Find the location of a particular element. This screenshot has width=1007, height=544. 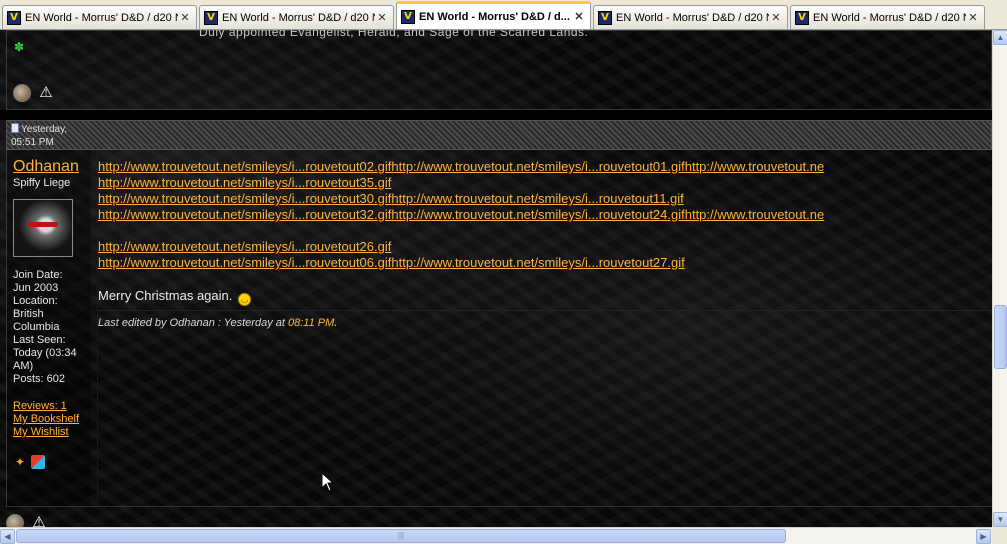

join-date-label: Join Date: is located at coordinates (38, 275).